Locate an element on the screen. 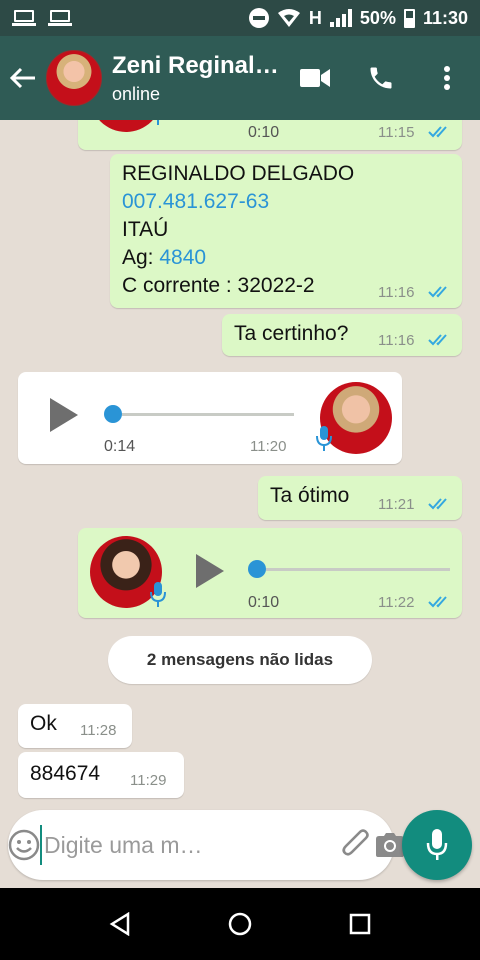  message-text: 884674 is located at coordinates (65, 773).